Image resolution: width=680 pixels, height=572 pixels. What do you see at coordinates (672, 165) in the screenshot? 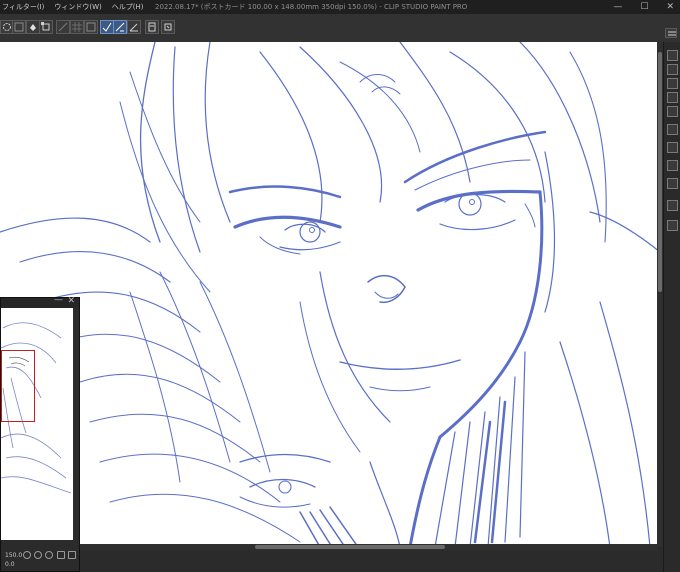
I see `mask-icon` at bounding box center [672, 165].